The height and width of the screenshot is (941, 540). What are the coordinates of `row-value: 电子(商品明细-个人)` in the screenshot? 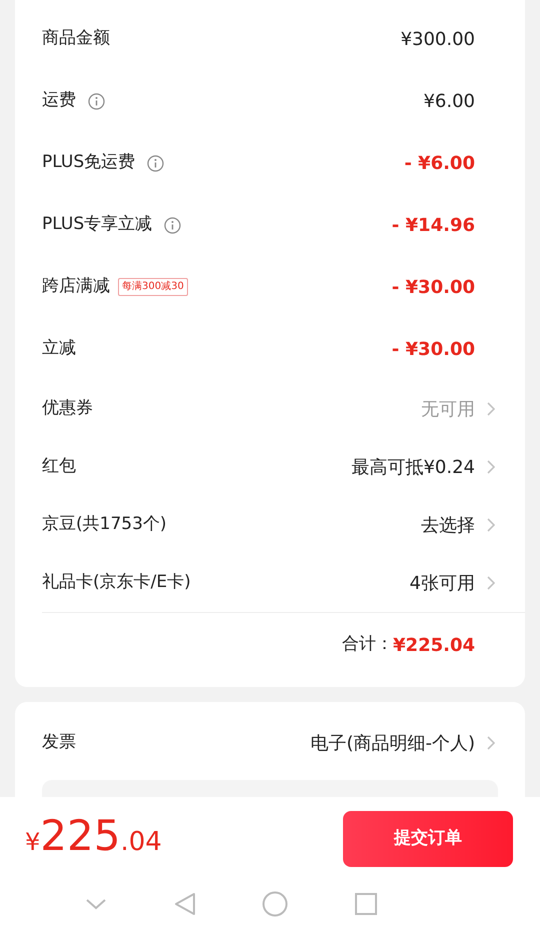 It's located at (392, 744).